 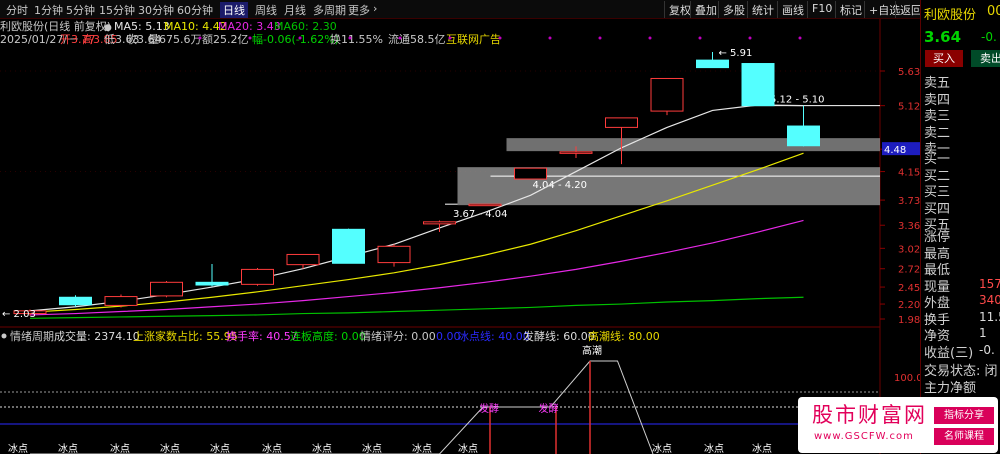 I want to click on price-axis-label: 3.02, so click(x=909, y=249).